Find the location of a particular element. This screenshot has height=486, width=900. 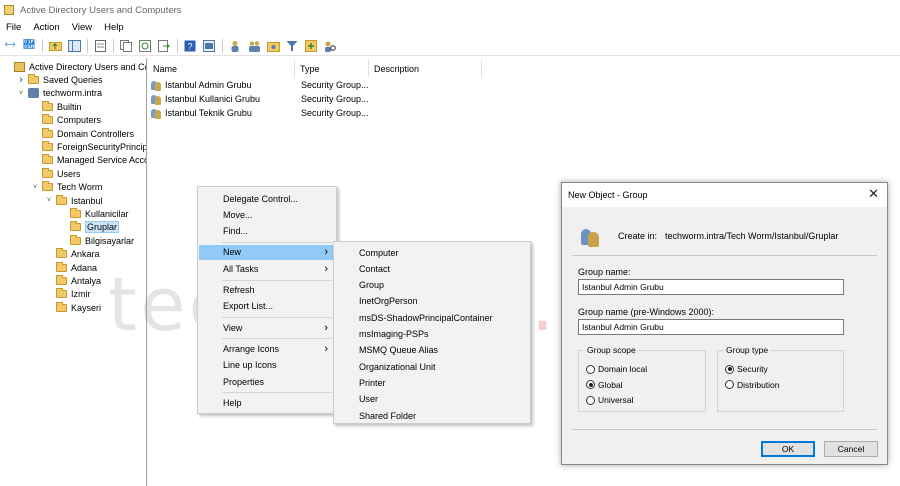

tree-item: Active Directory Users and Com is located at coordinates (75, 66).